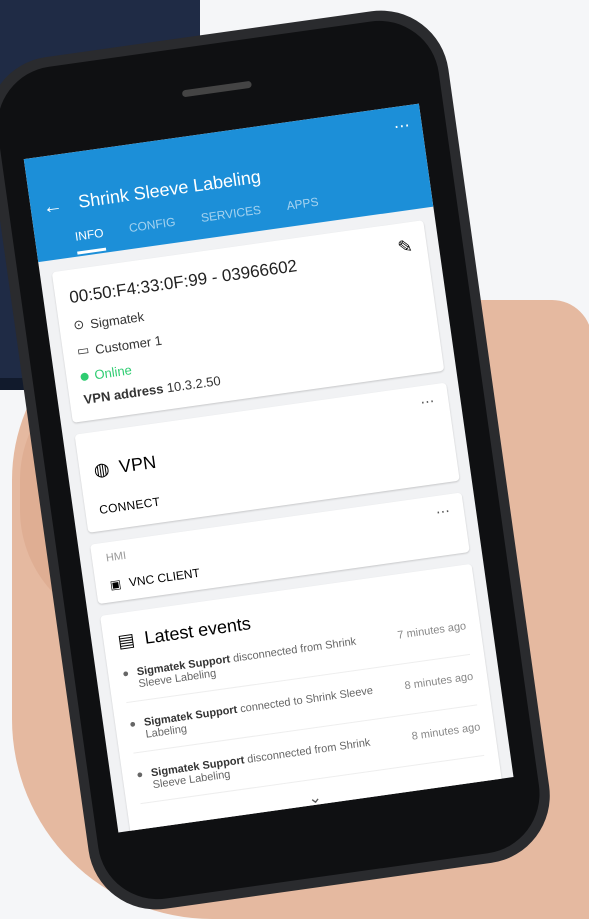 The height and width of the screenshot is (919, 589). Describe the element at coordinates (126, 640) in the screenshot. I see `list-icon: ▤` at that location.